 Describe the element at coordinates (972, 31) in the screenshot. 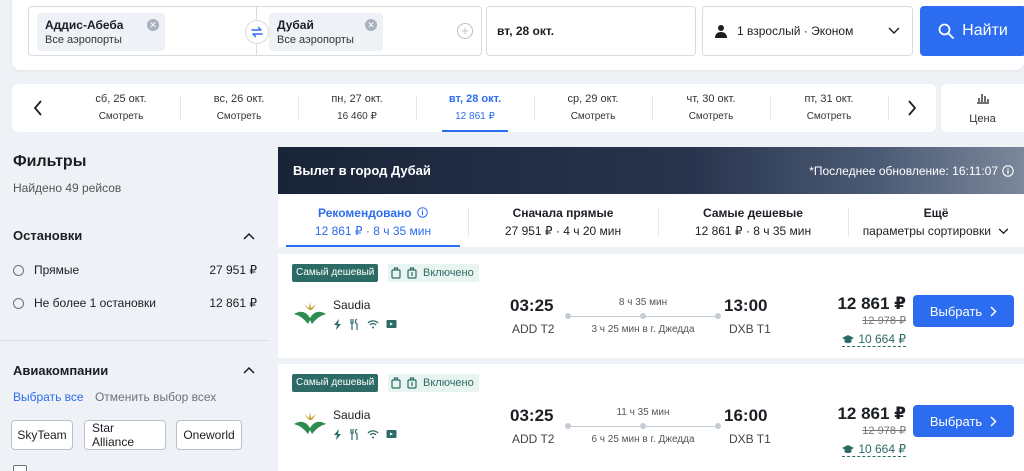

I see `find-button: Найти` at that location.